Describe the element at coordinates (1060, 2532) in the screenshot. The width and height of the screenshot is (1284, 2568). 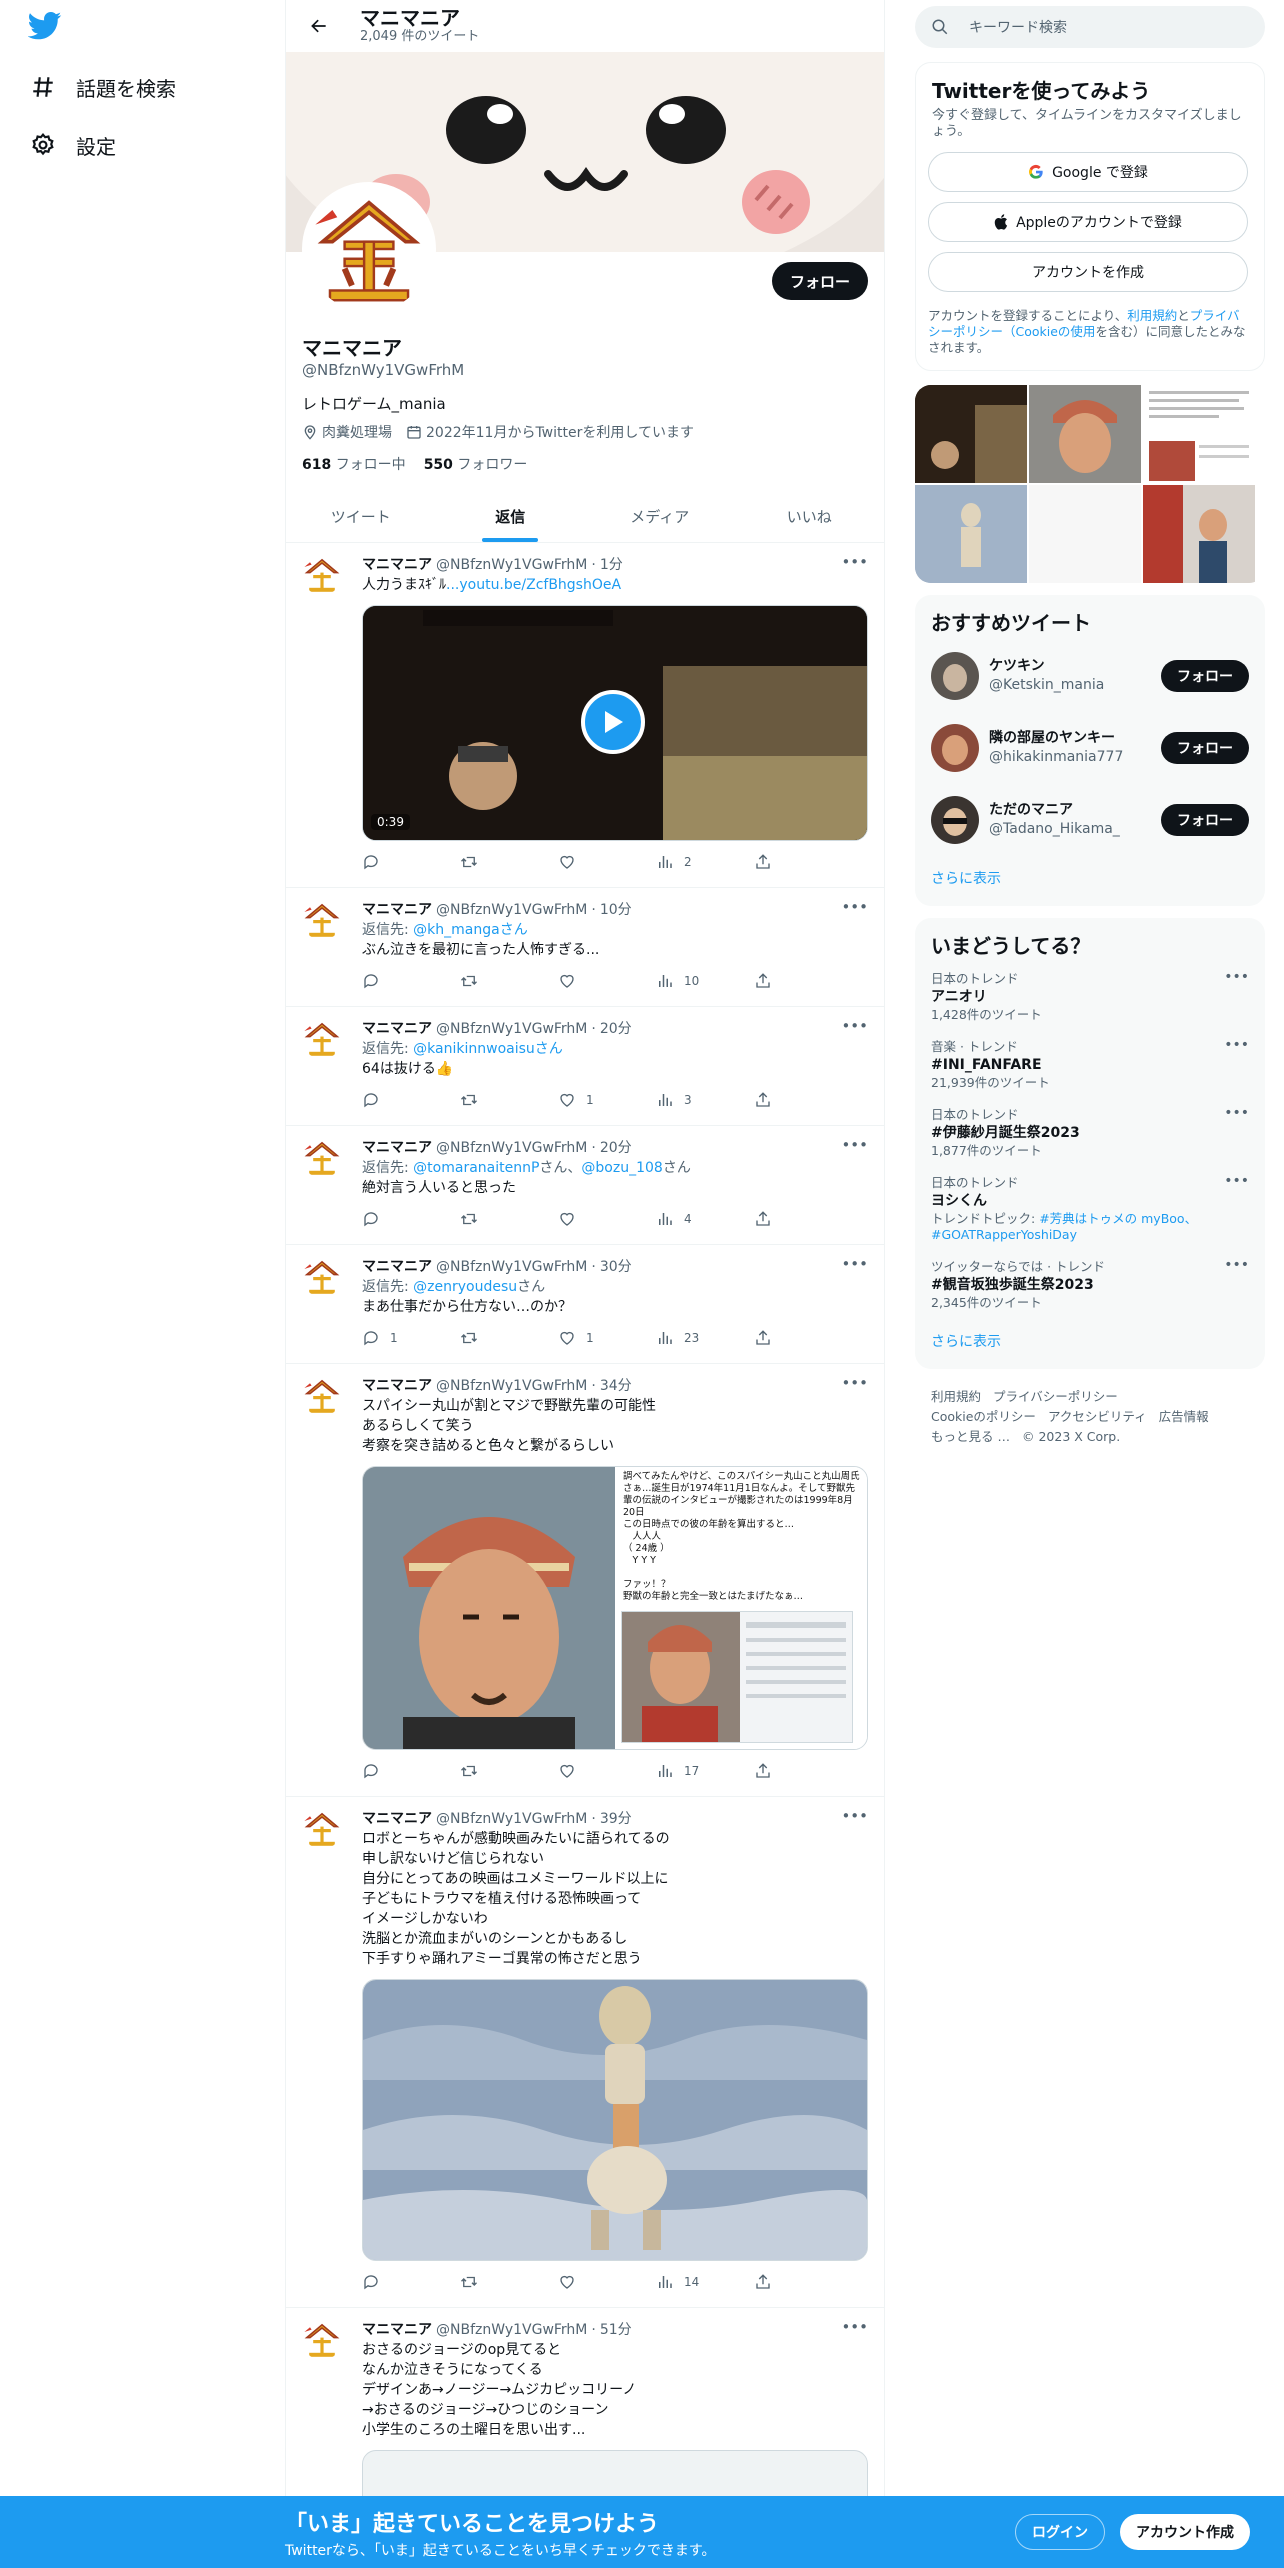
I see `login-button: ログイン` at that location.